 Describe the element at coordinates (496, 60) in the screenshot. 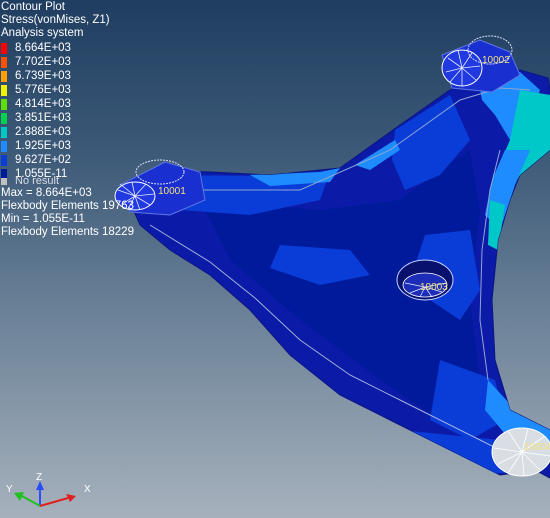

I see `node-label-10002: 10002` at that location.